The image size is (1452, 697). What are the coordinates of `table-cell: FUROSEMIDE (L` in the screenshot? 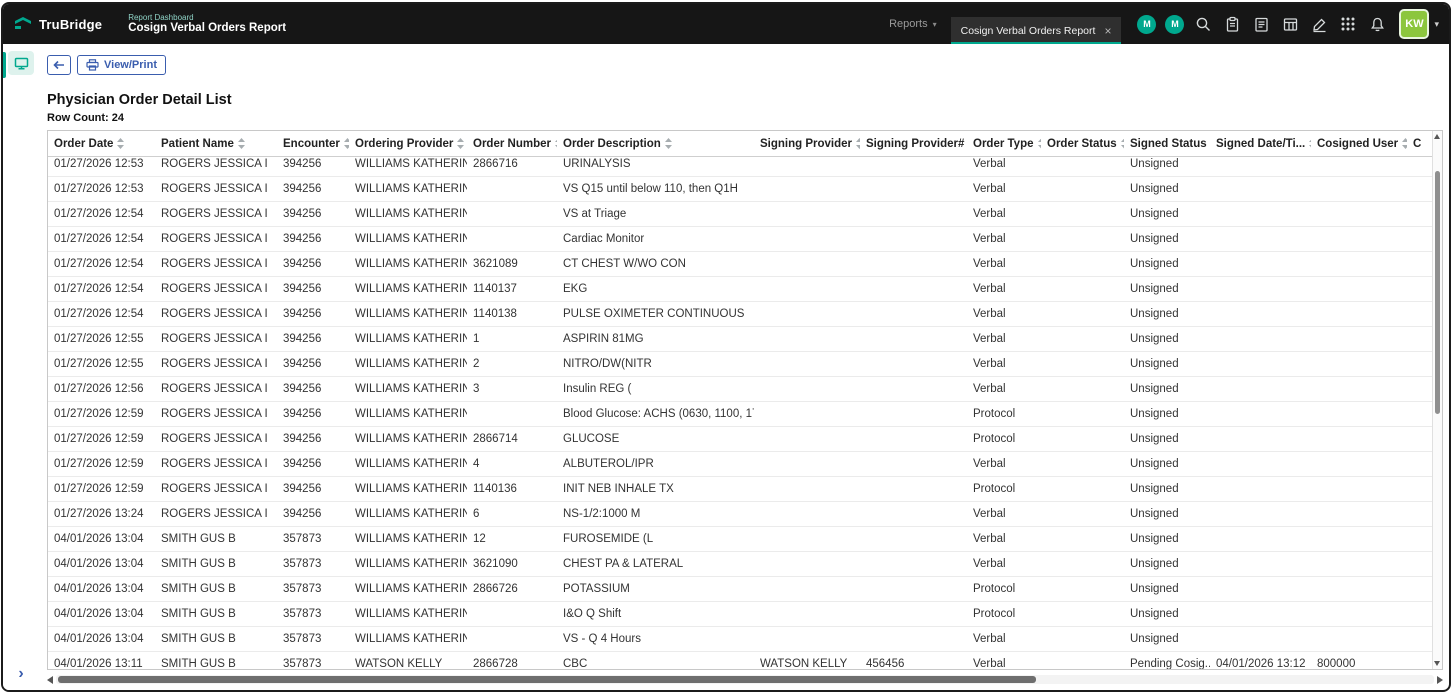 It's located at (608, 539).